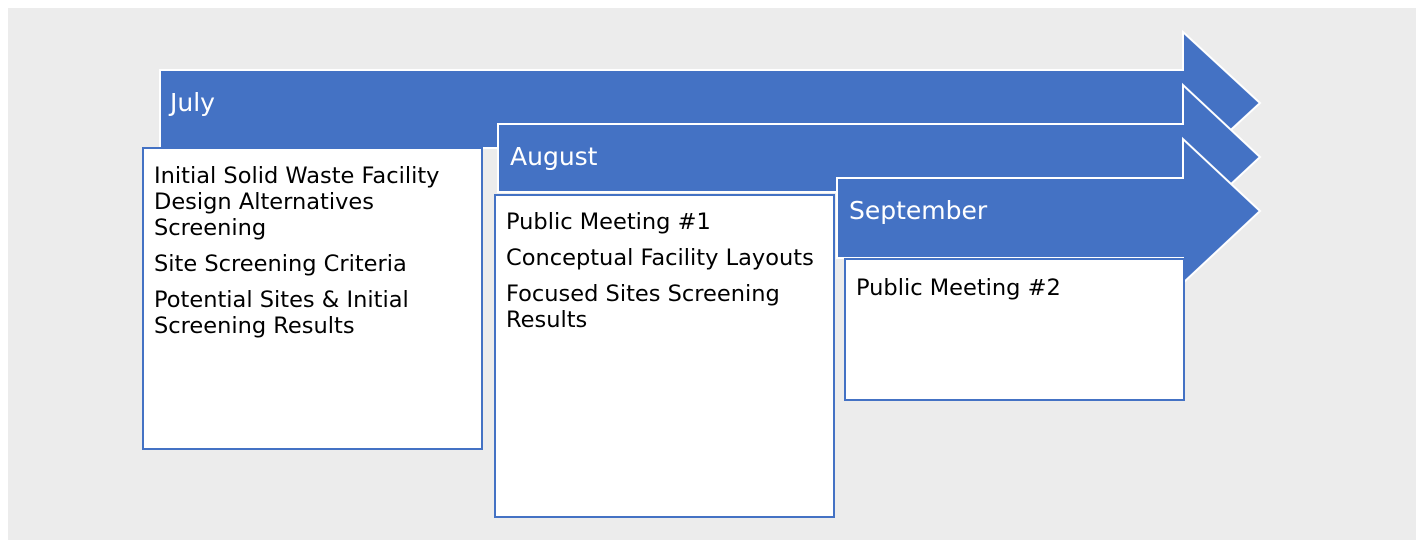 This screenshot has height=543, width=1419. What do you see at coordinates (958, 288) in the screenshot?
I see `september-task-1: Public Meeting #2` at bounding box center [958, 288].